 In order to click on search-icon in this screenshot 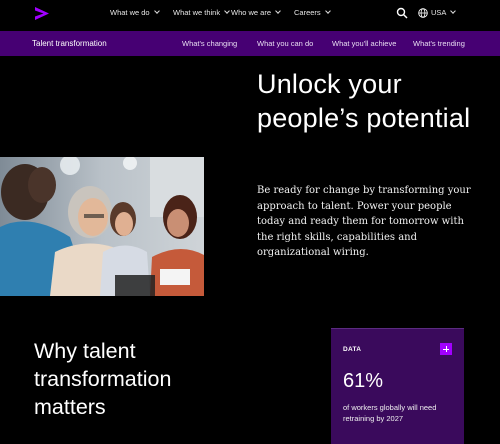, I will do `click(402, 13)`.